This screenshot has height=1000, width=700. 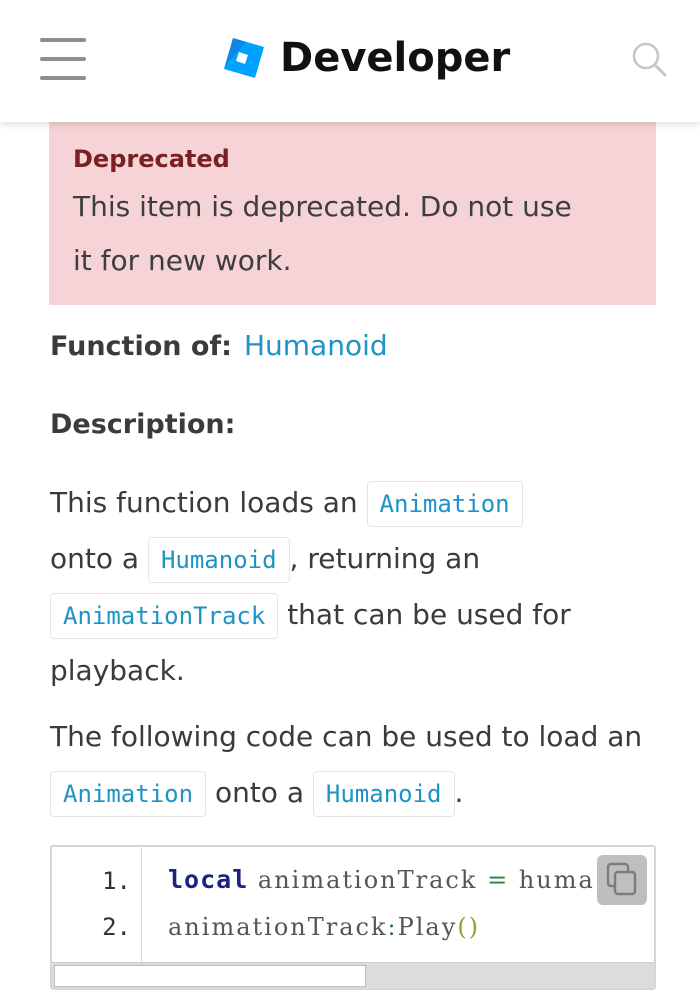 I want to click on code-variable: animationTrack, so click(x=367, y=880).